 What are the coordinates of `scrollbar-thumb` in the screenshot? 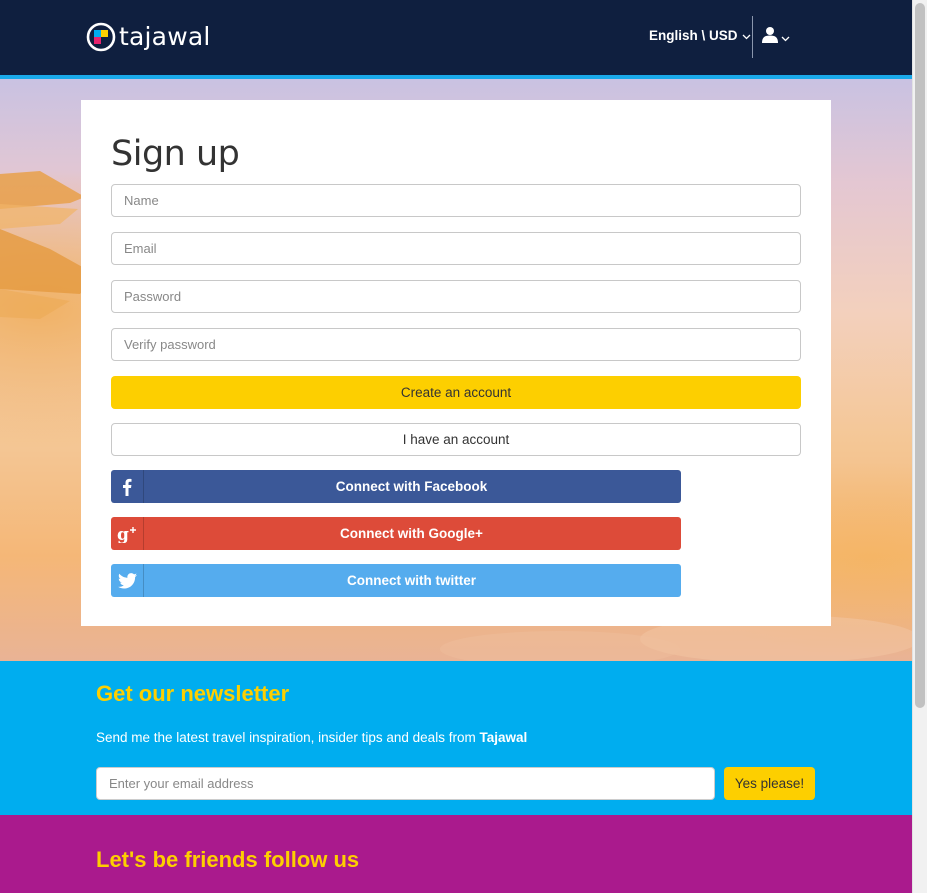 It's located at (920, 355).